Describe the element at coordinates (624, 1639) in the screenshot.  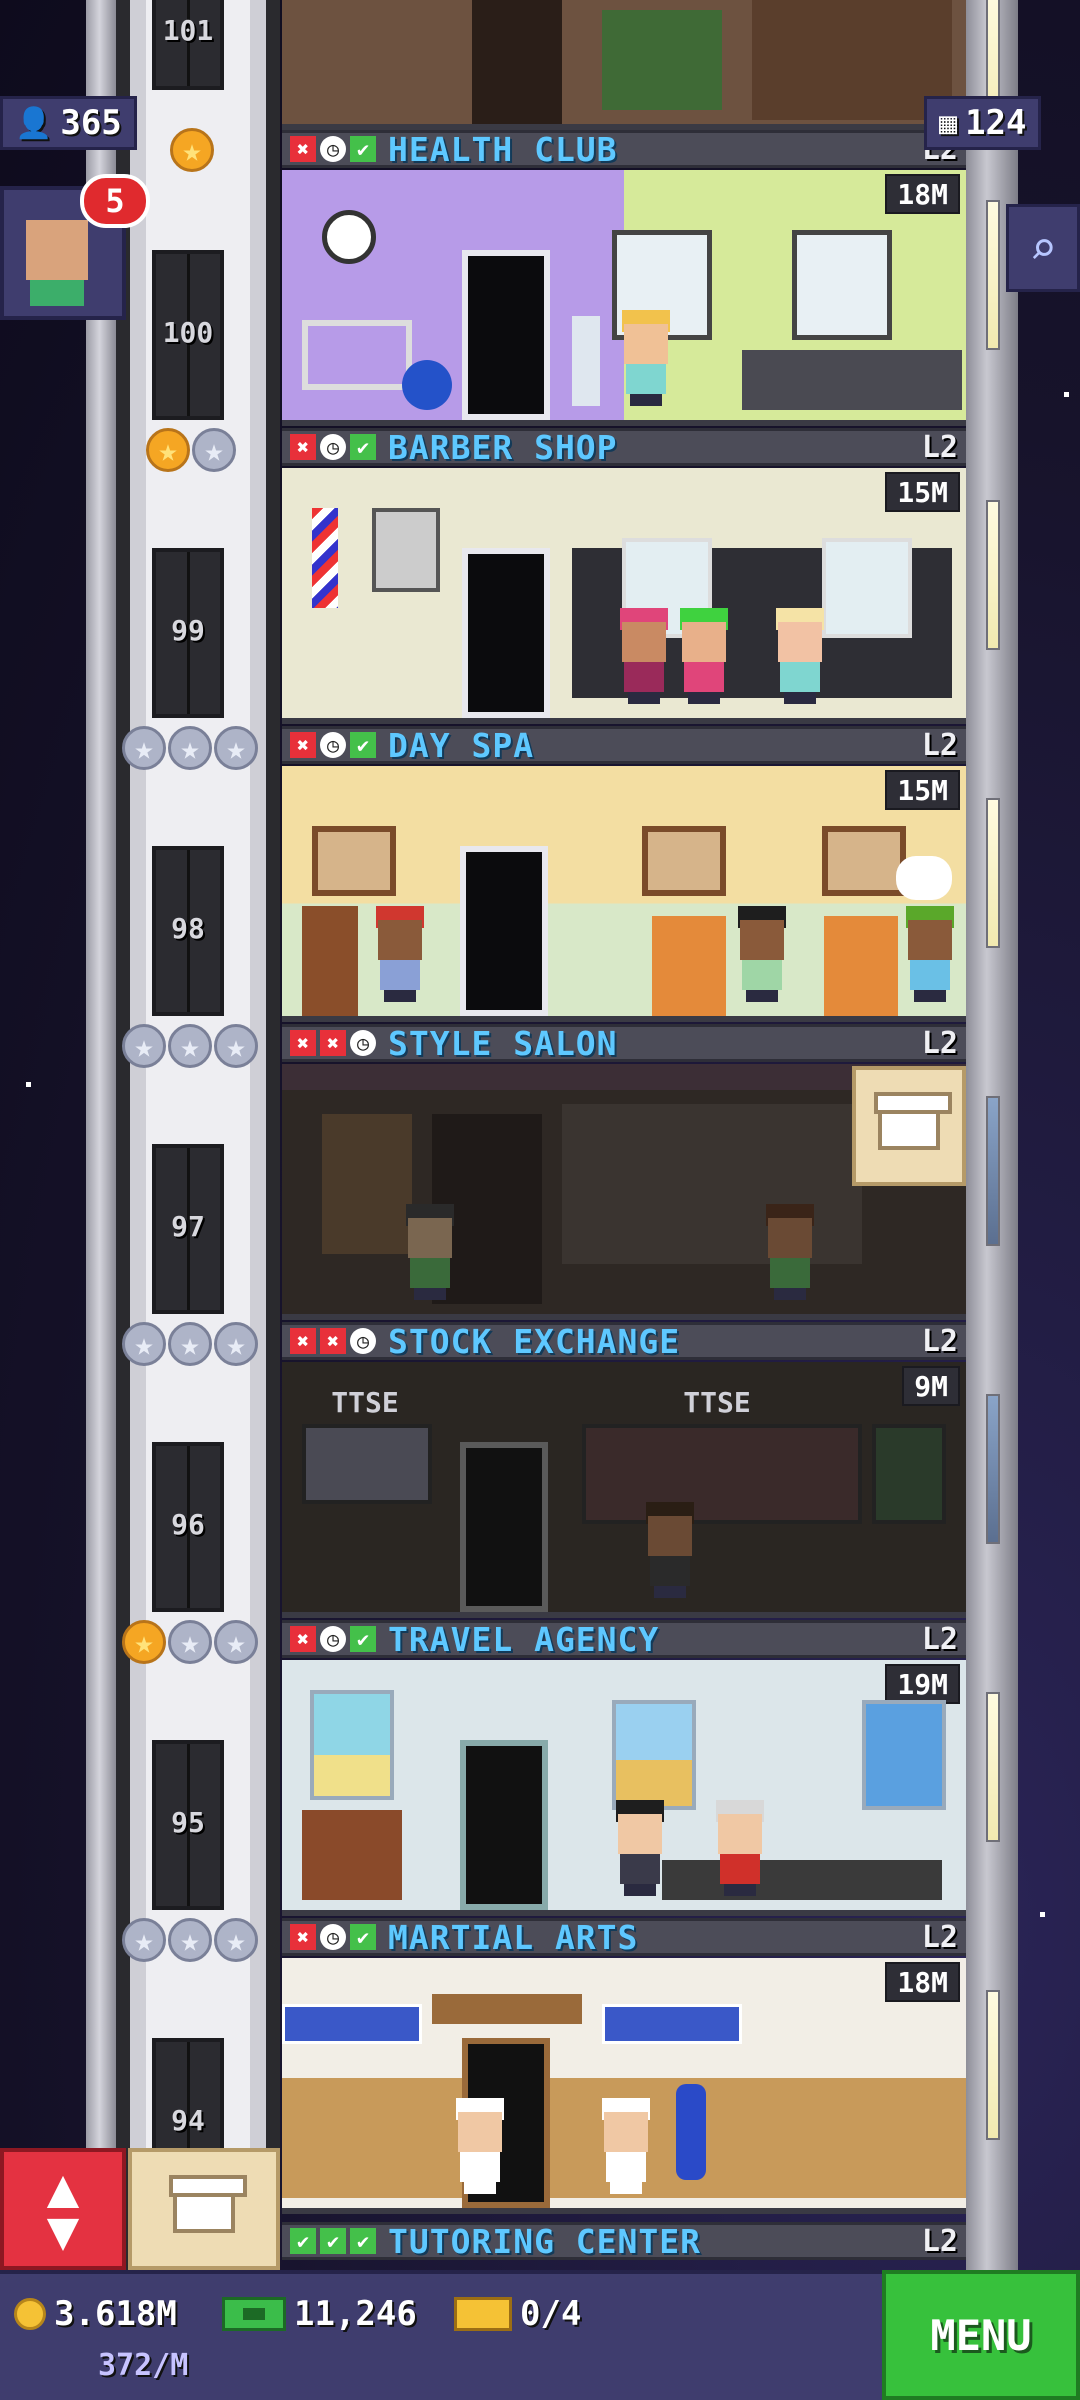
I see `floor-header-travel-agency: ✖ ◷ ✔ TRAVEL AGENCY L2` at that location.